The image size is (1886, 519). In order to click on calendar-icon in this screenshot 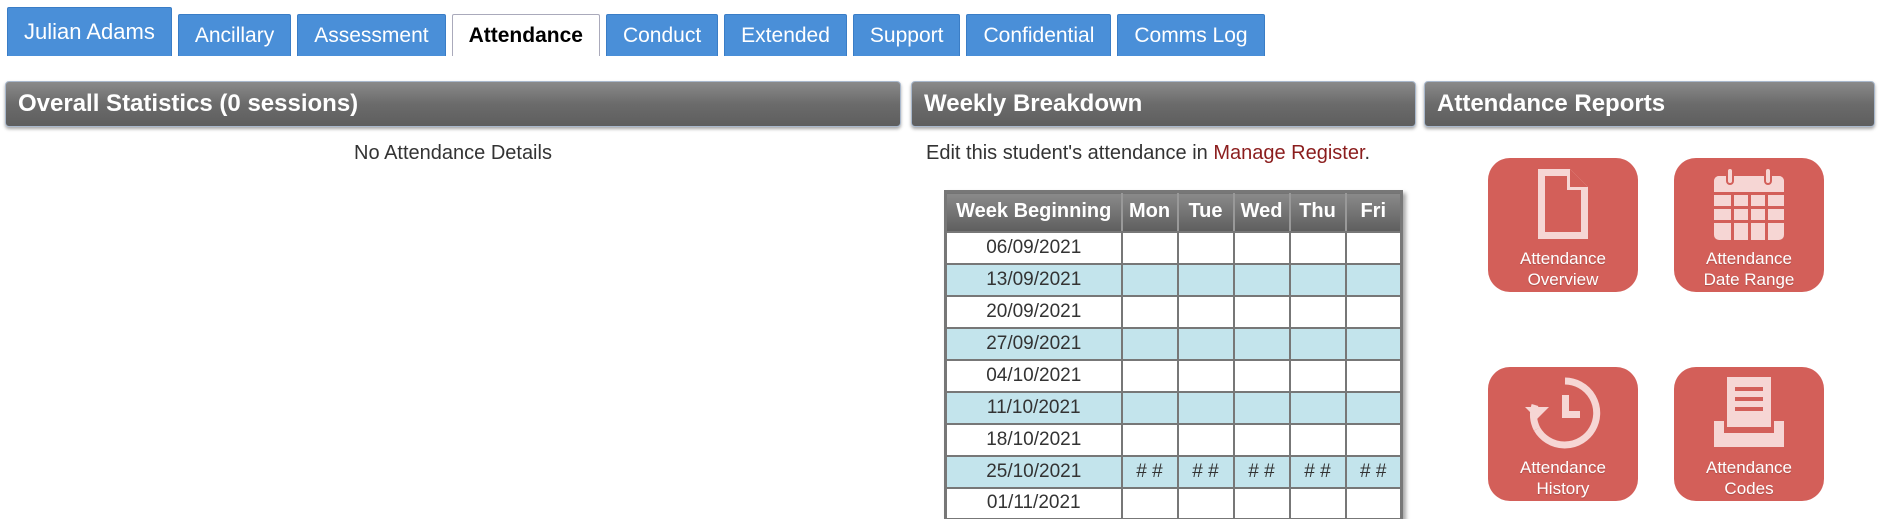, I will do `click(1749, 203)`.